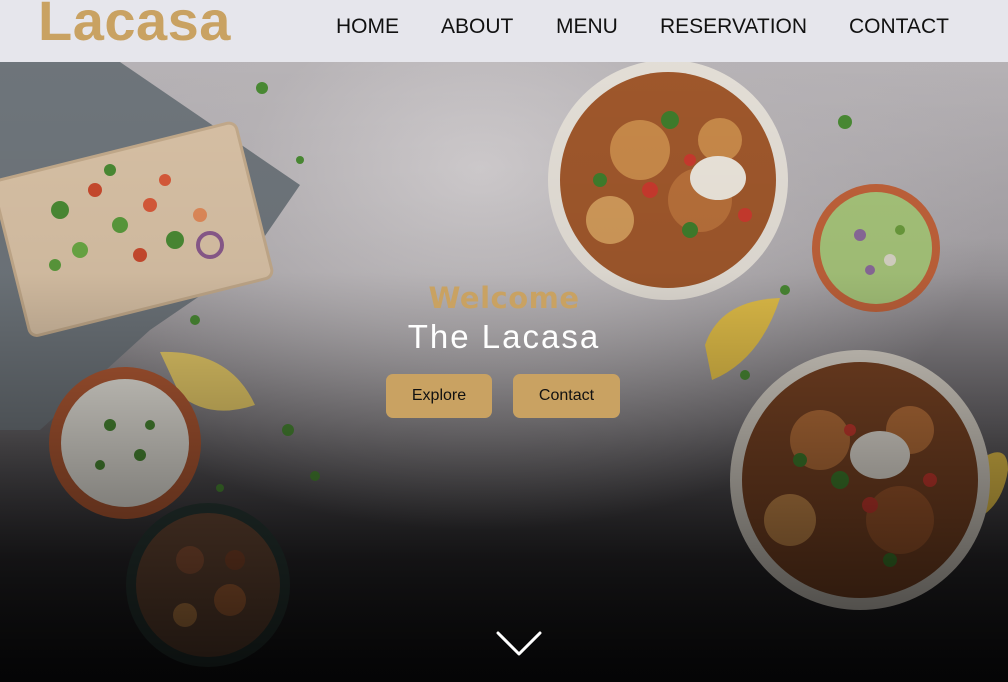 The image size is (1008, 682). What do you see at coordinates (860, 480) in the screenshot?
I see `fries-bowl-bottom` at bounding box center [860, 480].